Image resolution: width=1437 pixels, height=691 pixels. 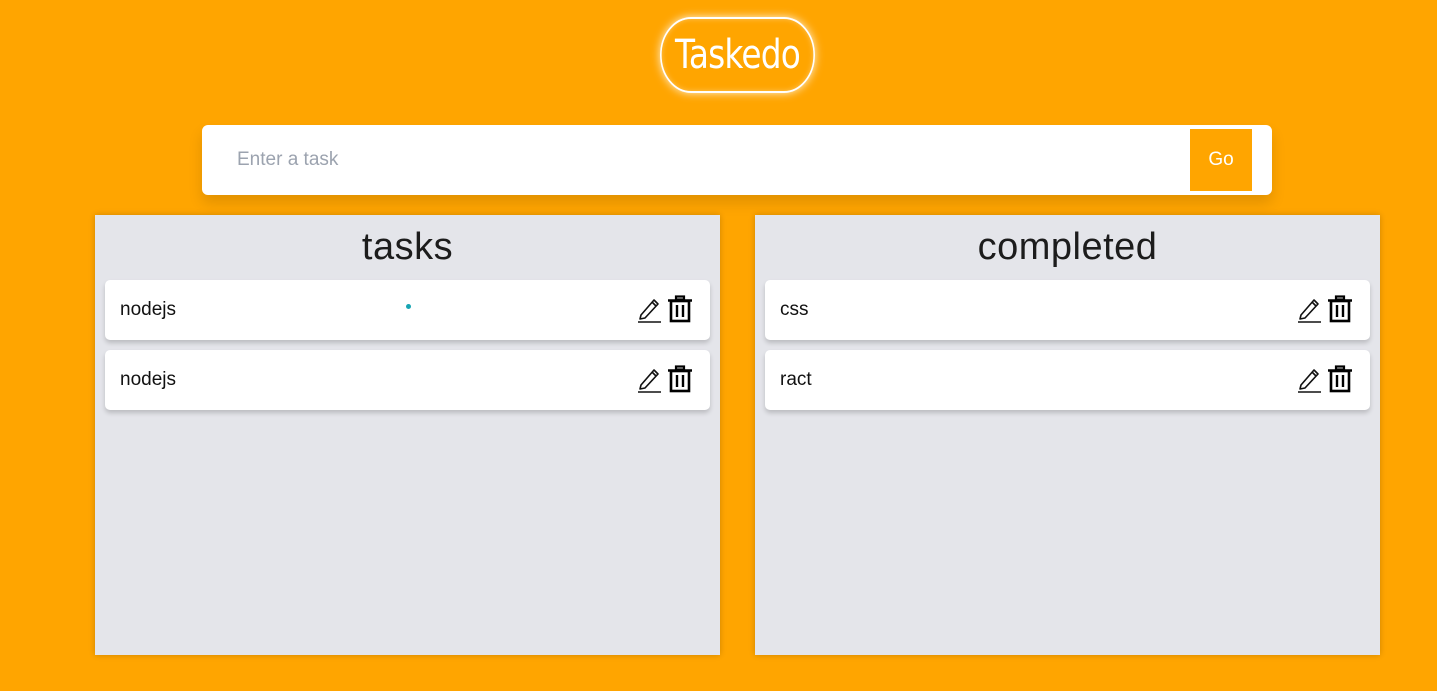 What do you see at coordinates (407, 247) in the screenshot?
I see `column-title-tasks: tasks` at bounding box center [407, 247].